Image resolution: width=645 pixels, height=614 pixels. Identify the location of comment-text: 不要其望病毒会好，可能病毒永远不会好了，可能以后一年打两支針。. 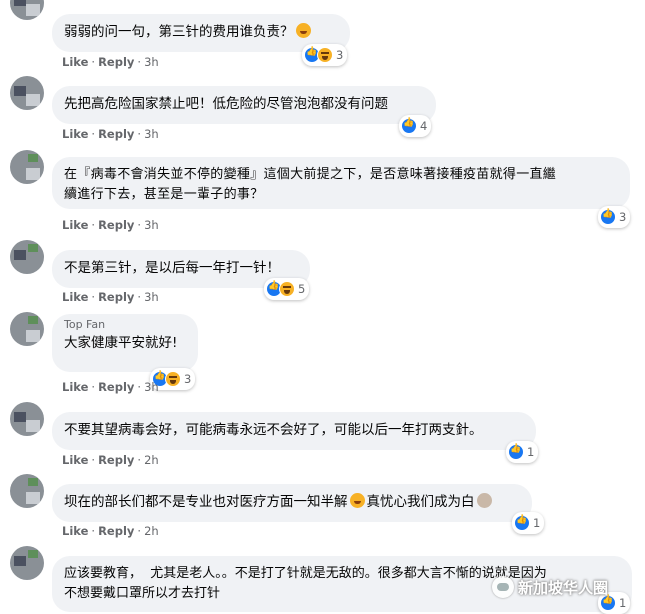
(273, 430).